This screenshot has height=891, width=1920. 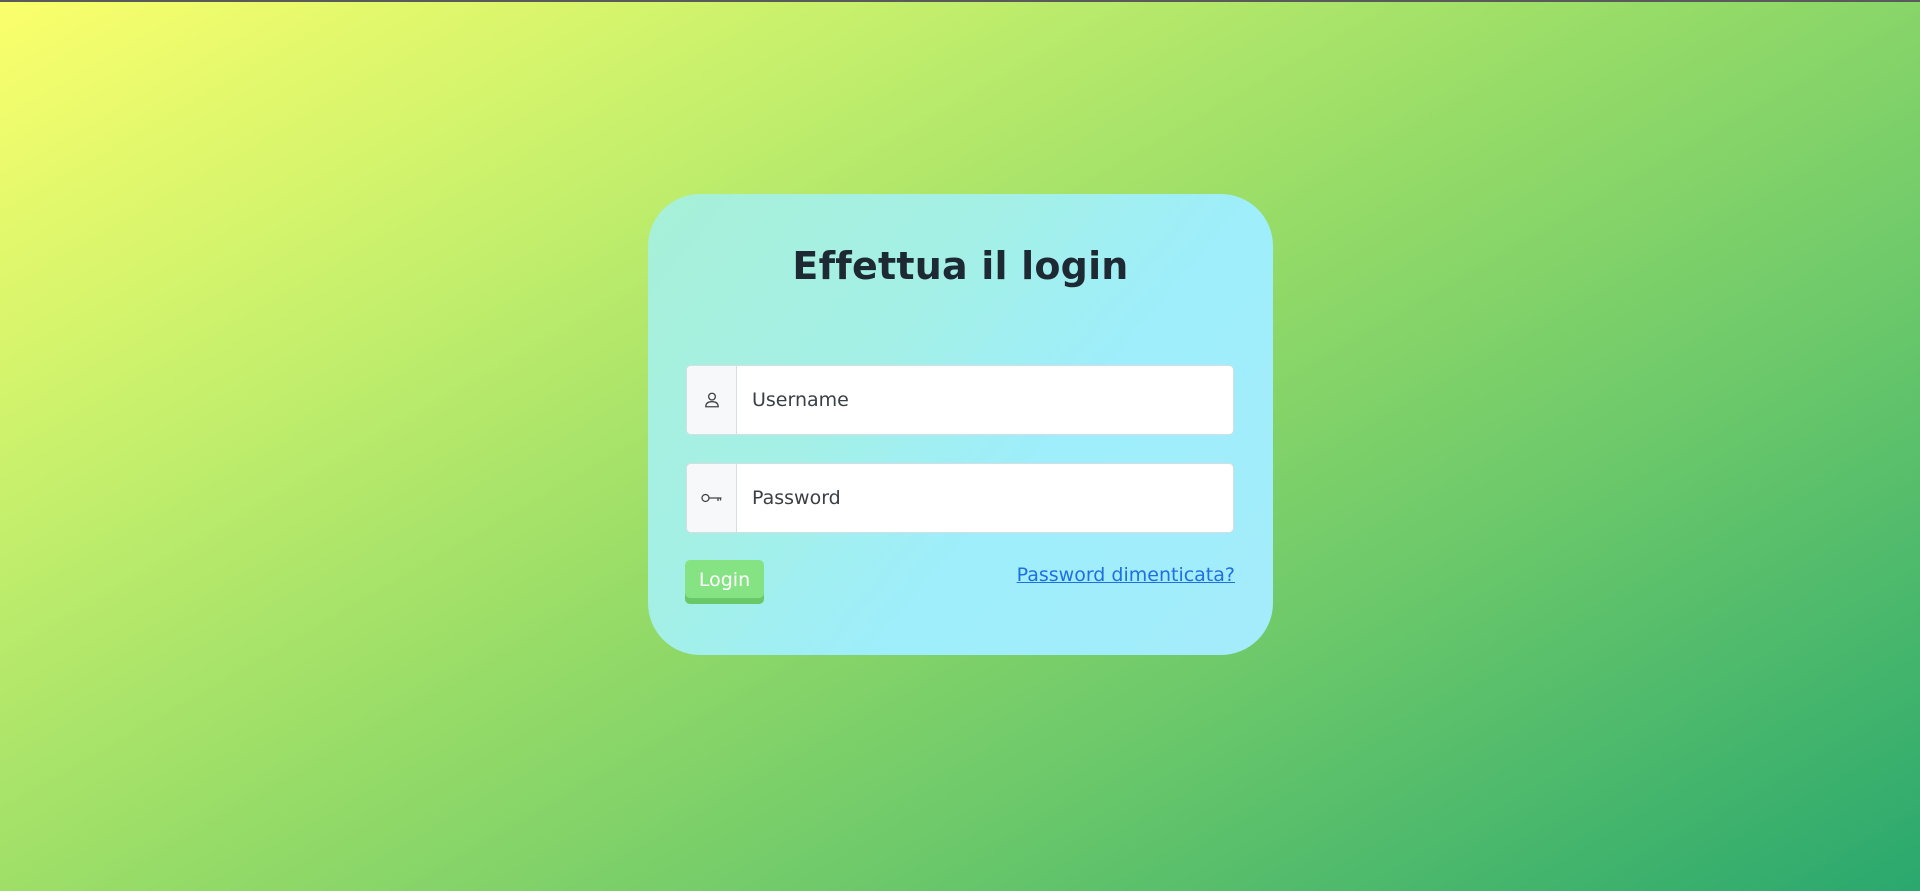 What do you see at coordinates (985, 400) in the screenshot?
I see `username-input` at bounding box center [985, 400].